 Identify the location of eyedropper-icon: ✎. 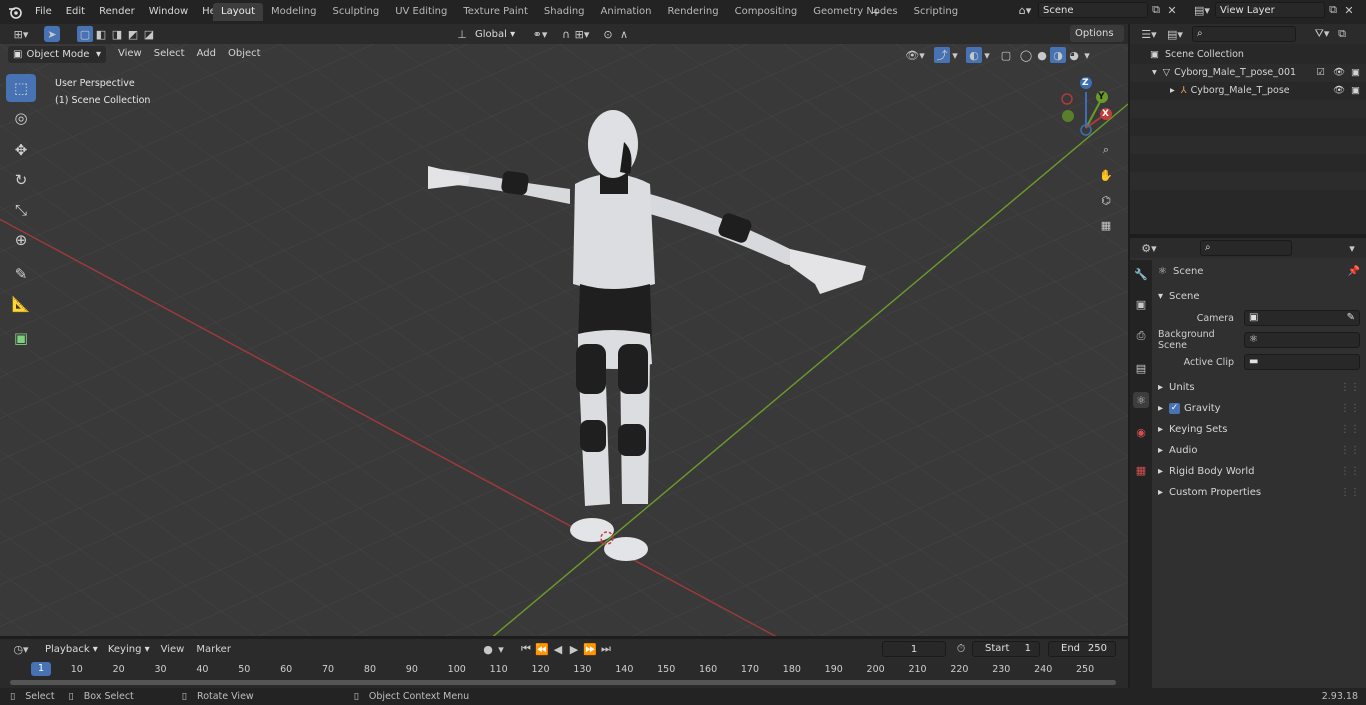
(1351, 318).